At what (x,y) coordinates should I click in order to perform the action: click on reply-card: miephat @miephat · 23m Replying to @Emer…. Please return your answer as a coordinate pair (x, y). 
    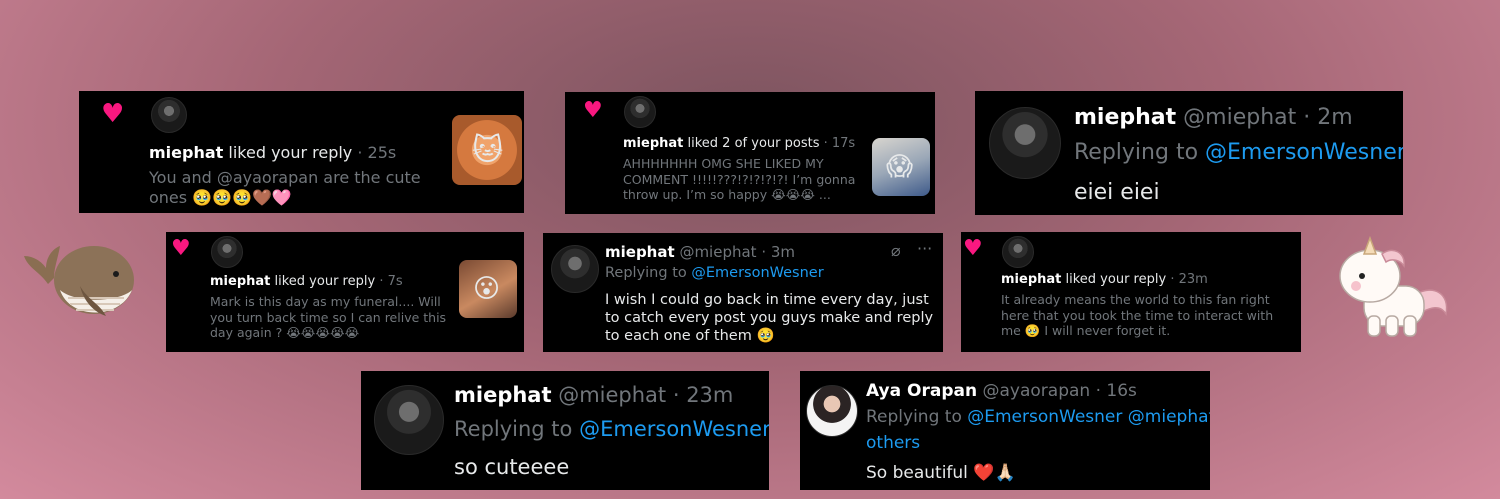
    Looking at the image, I should click on (565, 430).